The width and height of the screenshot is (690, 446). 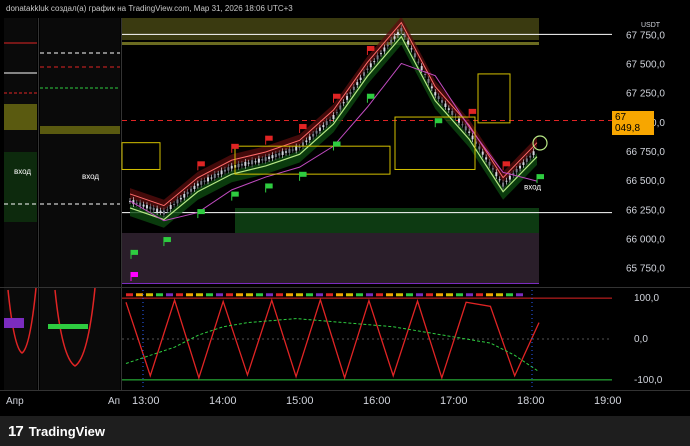 I want to click on price-tick-label: 66 500,0, so click(x=645, y=181).